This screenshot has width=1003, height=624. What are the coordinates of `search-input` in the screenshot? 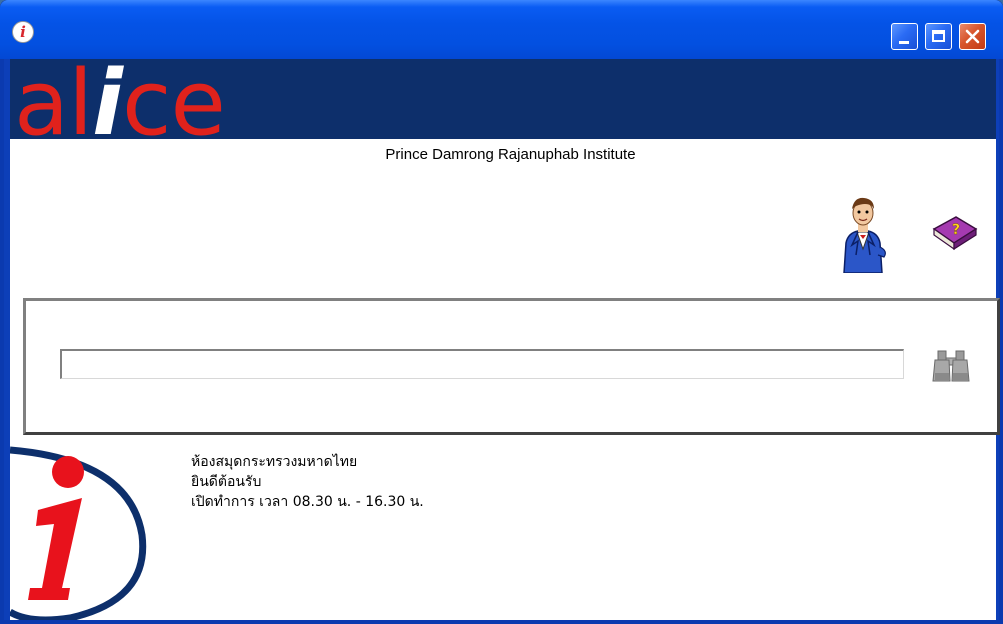 It's located at (482, 364).